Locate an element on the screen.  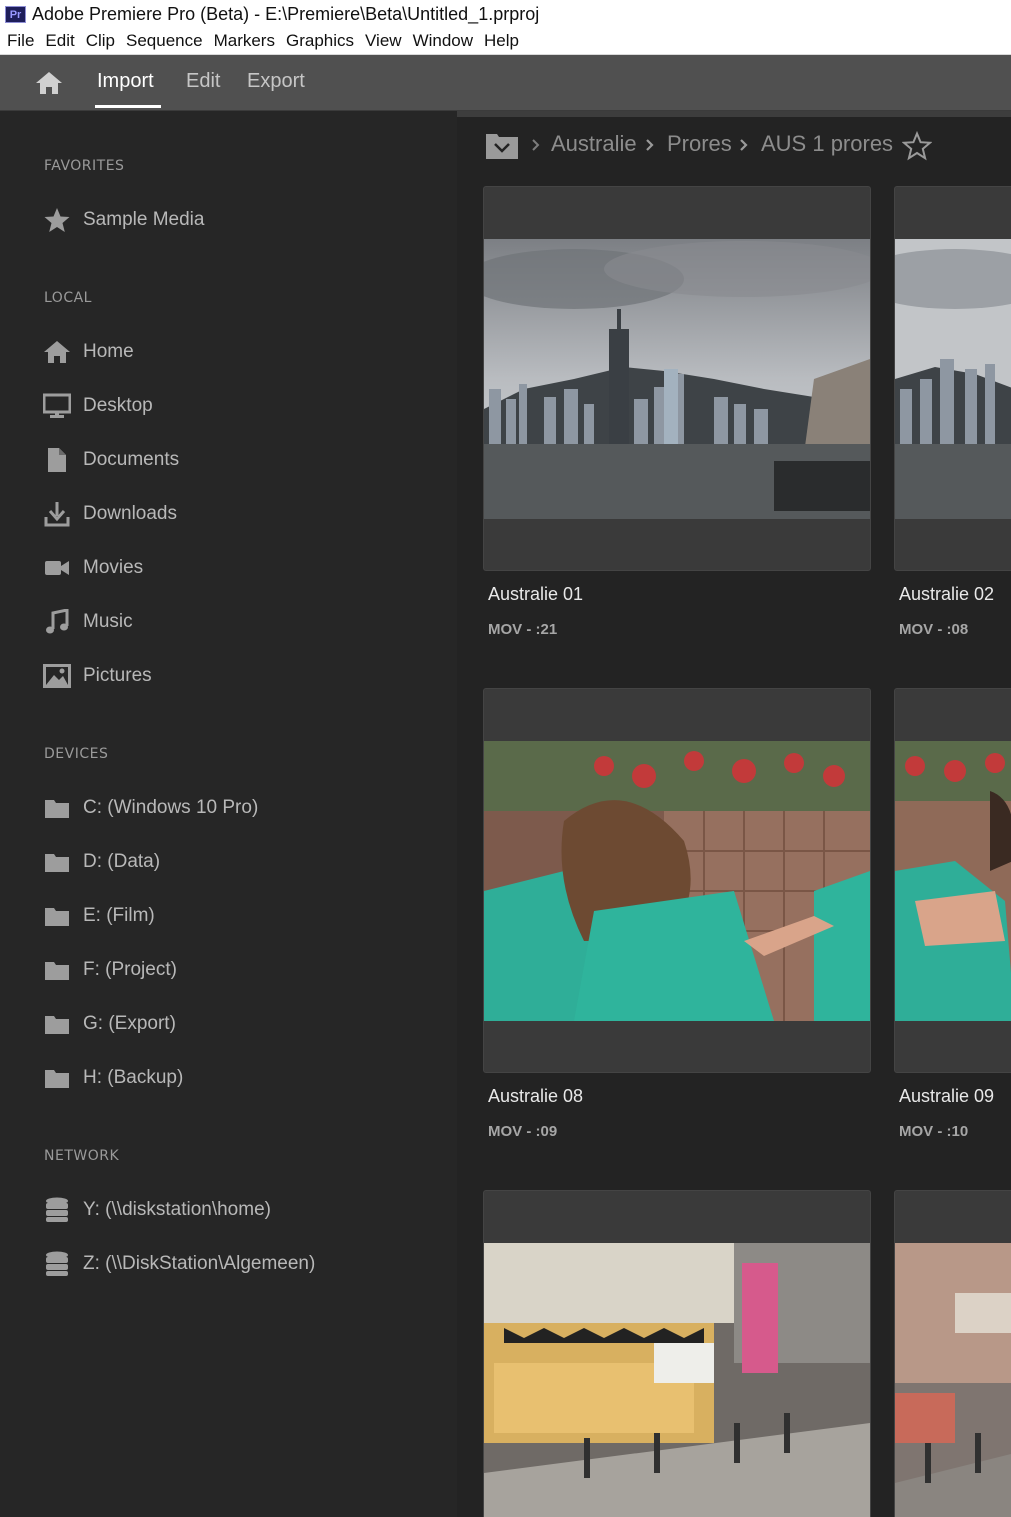
home-button is located at coordinates (49, 83).